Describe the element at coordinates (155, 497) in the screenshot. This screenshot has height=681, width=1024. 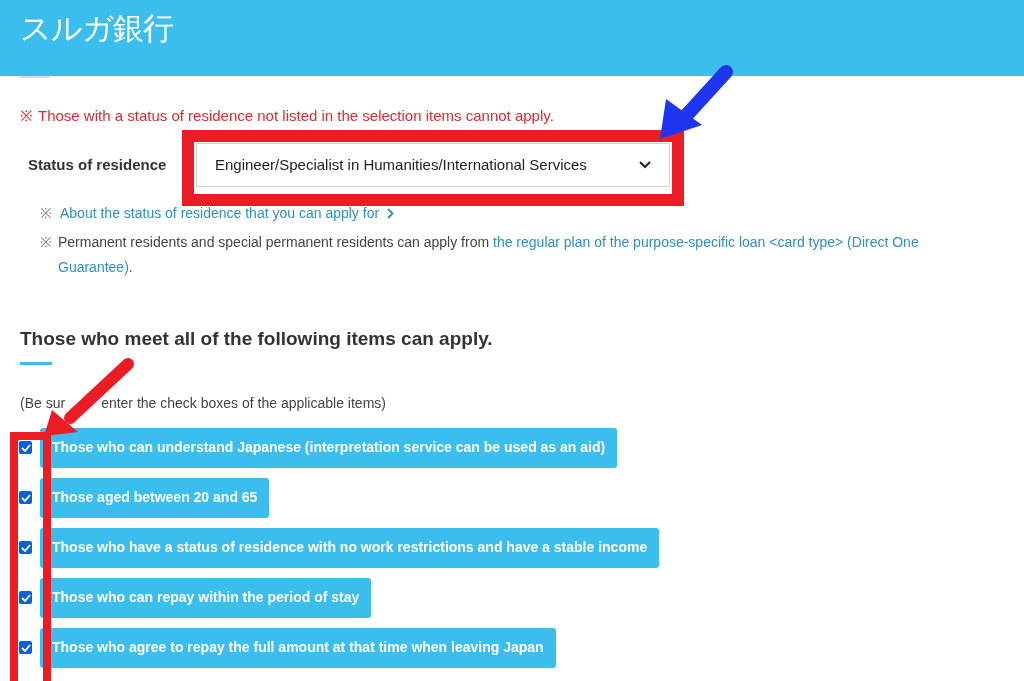
I see `checkbox-label: Those aged between 20 and 65` at that location.